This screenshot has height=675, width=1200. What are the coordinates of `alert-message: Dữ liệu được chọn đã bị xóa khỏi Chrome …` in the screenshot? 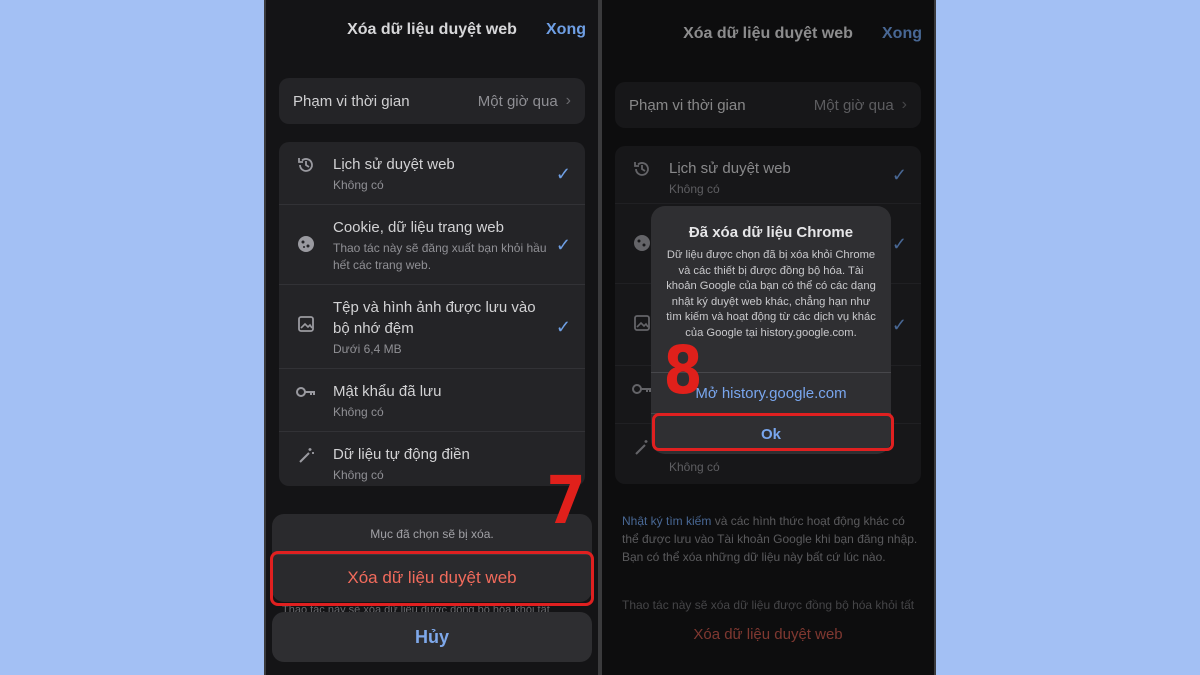 It's located at (771, 294).